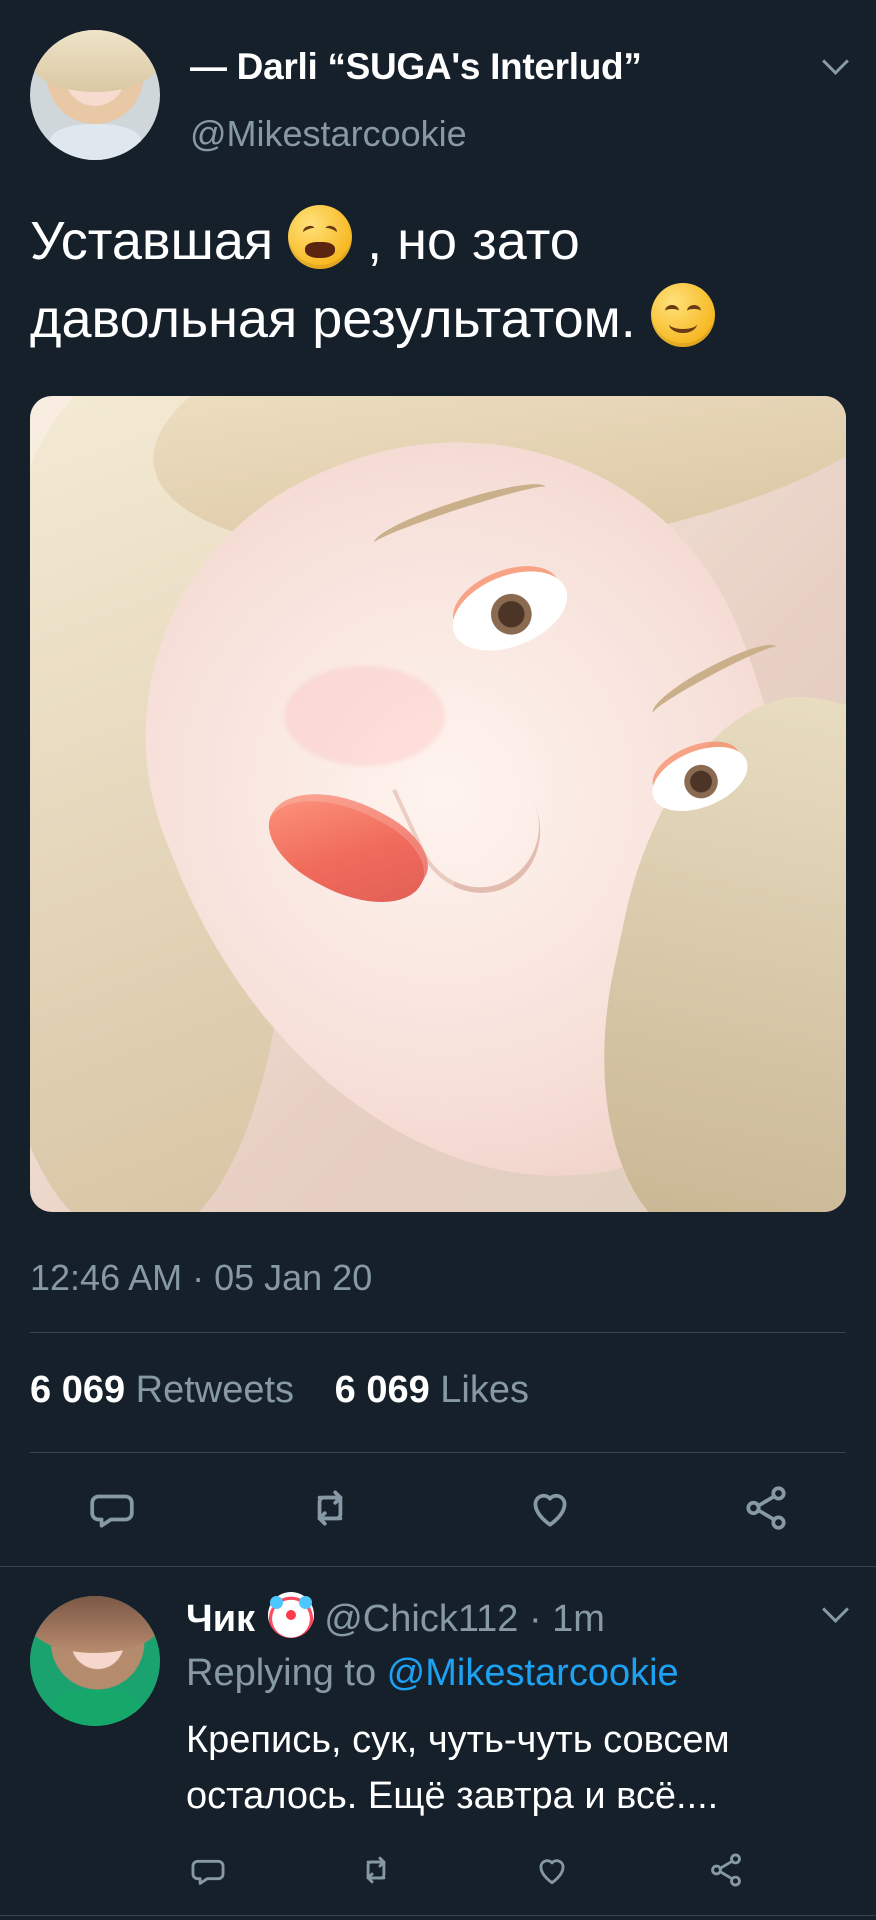  I want to click on author-handle: @Mikestarcookie, so click(328, 134).